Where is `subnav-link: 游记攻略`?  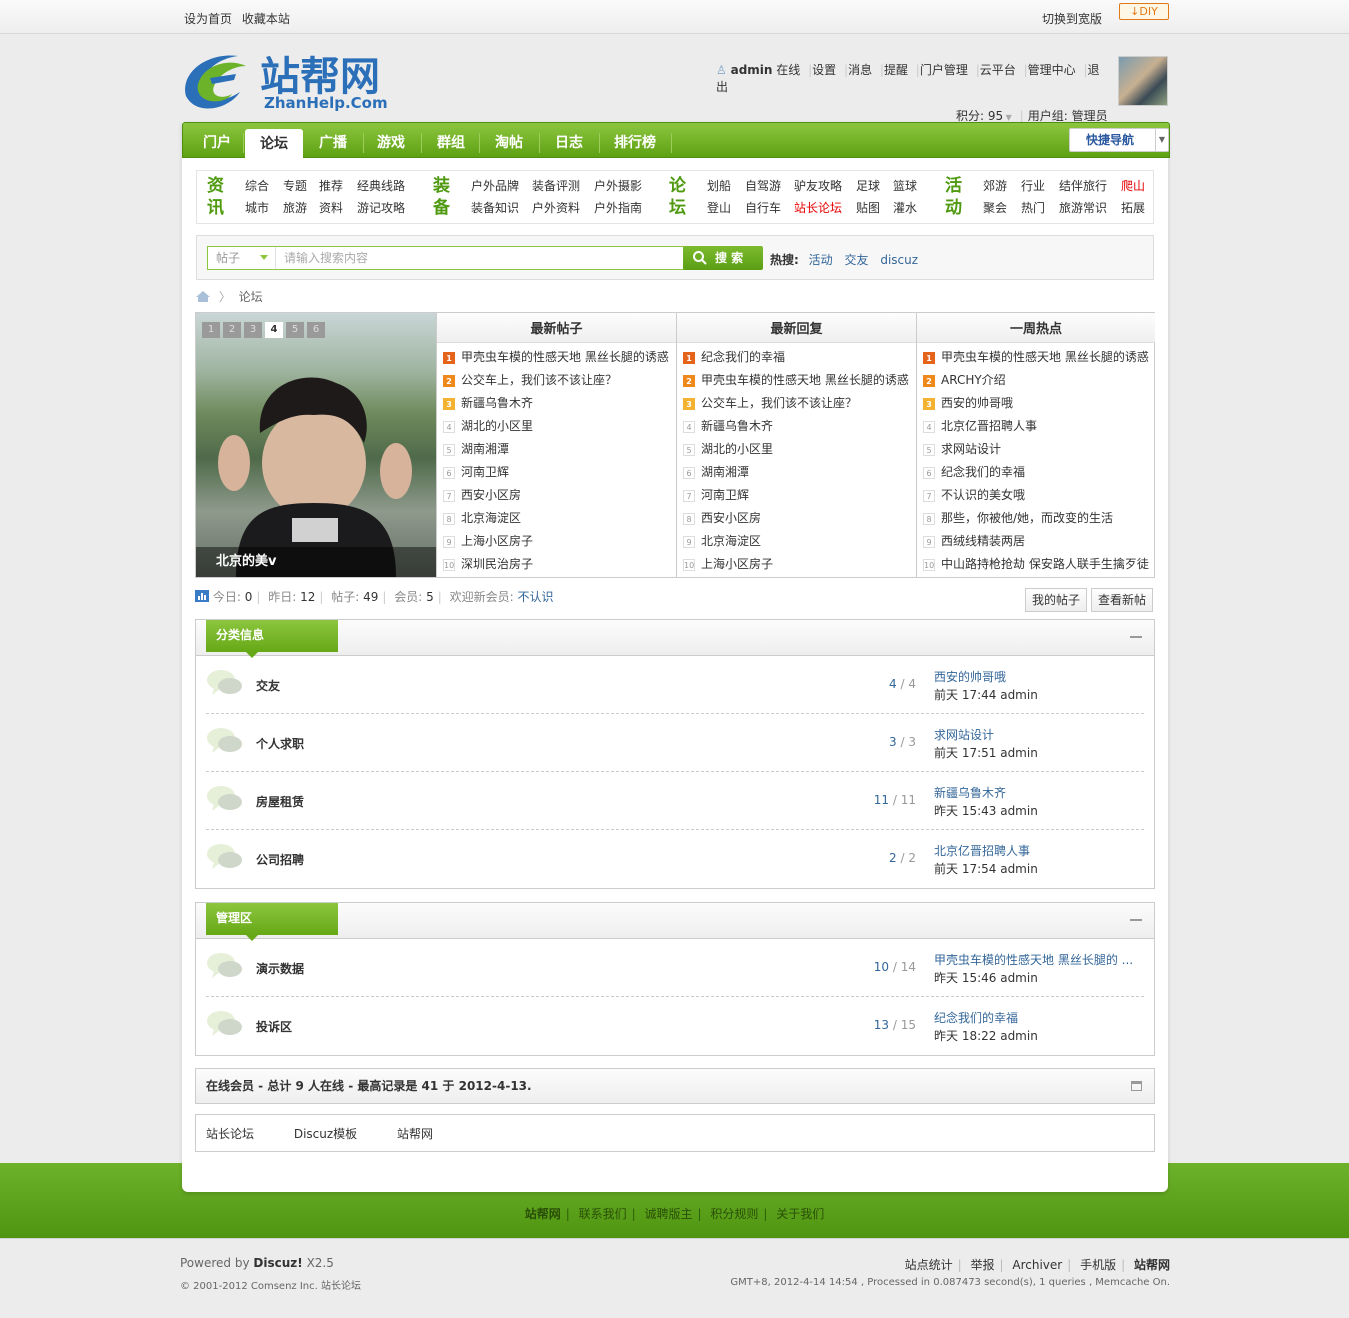
subnav-link: 游记攻略 is located at coordinates (381, 208).